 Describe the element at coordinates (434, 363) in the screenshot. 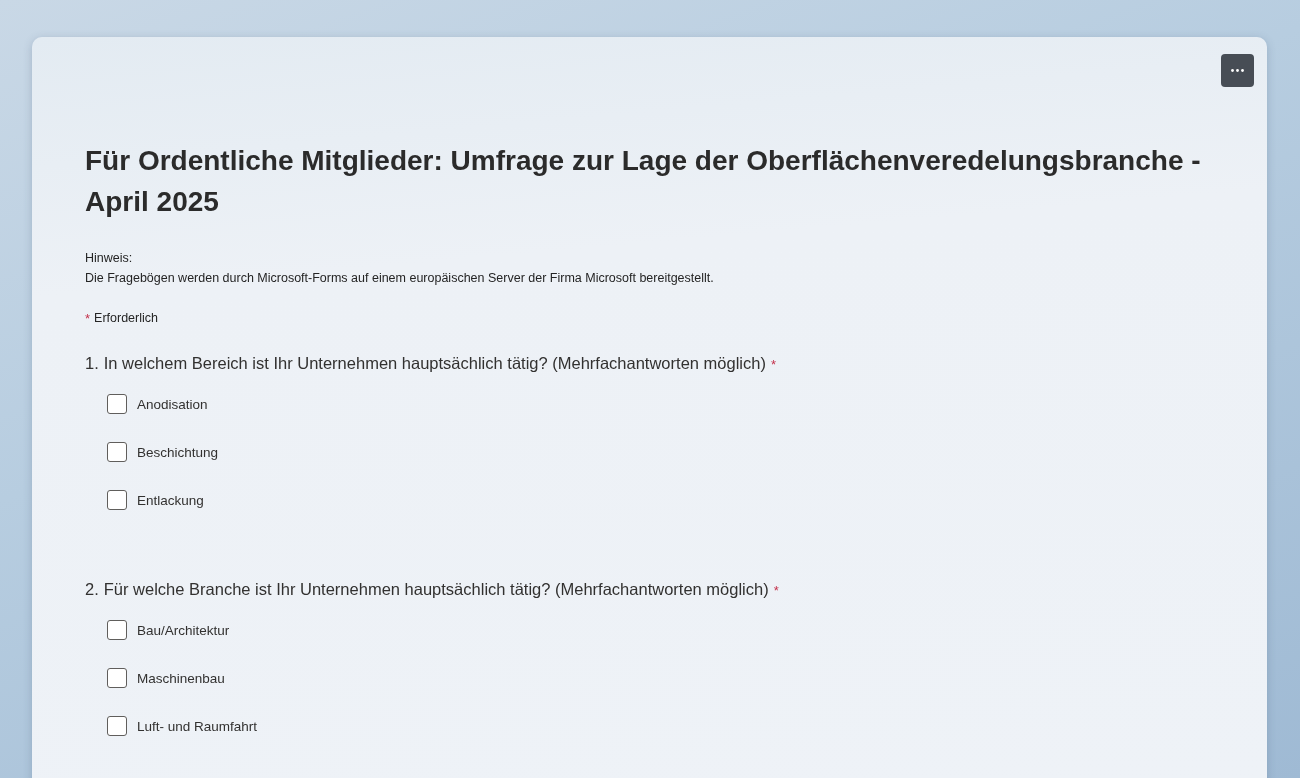

I see `question-text: In welchem Bereich ist Ihr Unternehmen hauptsächlich tätig? (Mehrfachantworten möglich)` at that location.